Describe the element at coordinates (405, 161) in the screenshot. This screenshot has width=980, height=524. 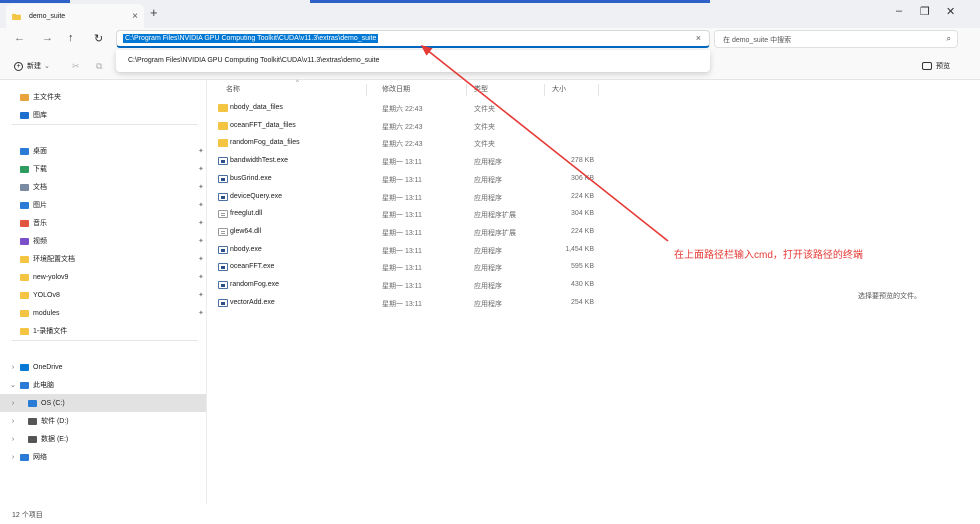
I see `file-row: bandwidthTest.exe 星期一 13:11 应用程序 278 KB` at that location.